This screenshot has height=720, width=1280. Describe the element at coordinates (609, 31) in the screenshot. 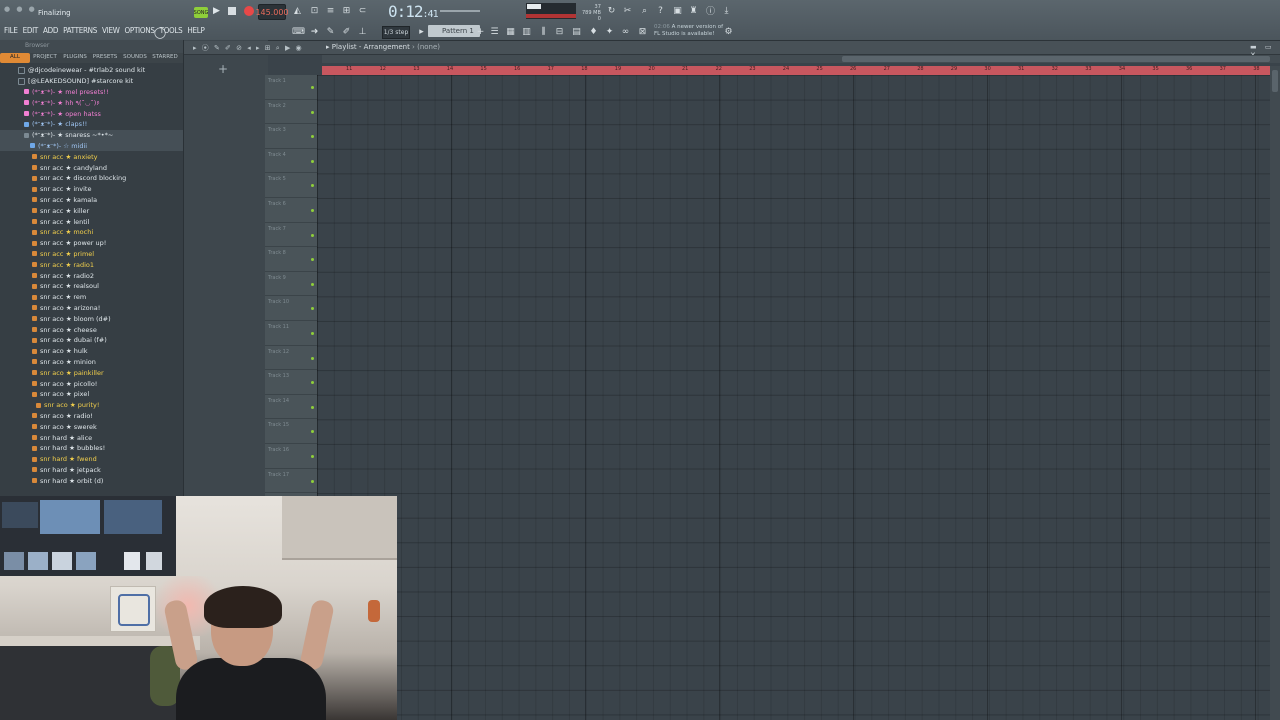

I see `tool-icon: ✦` at that location.